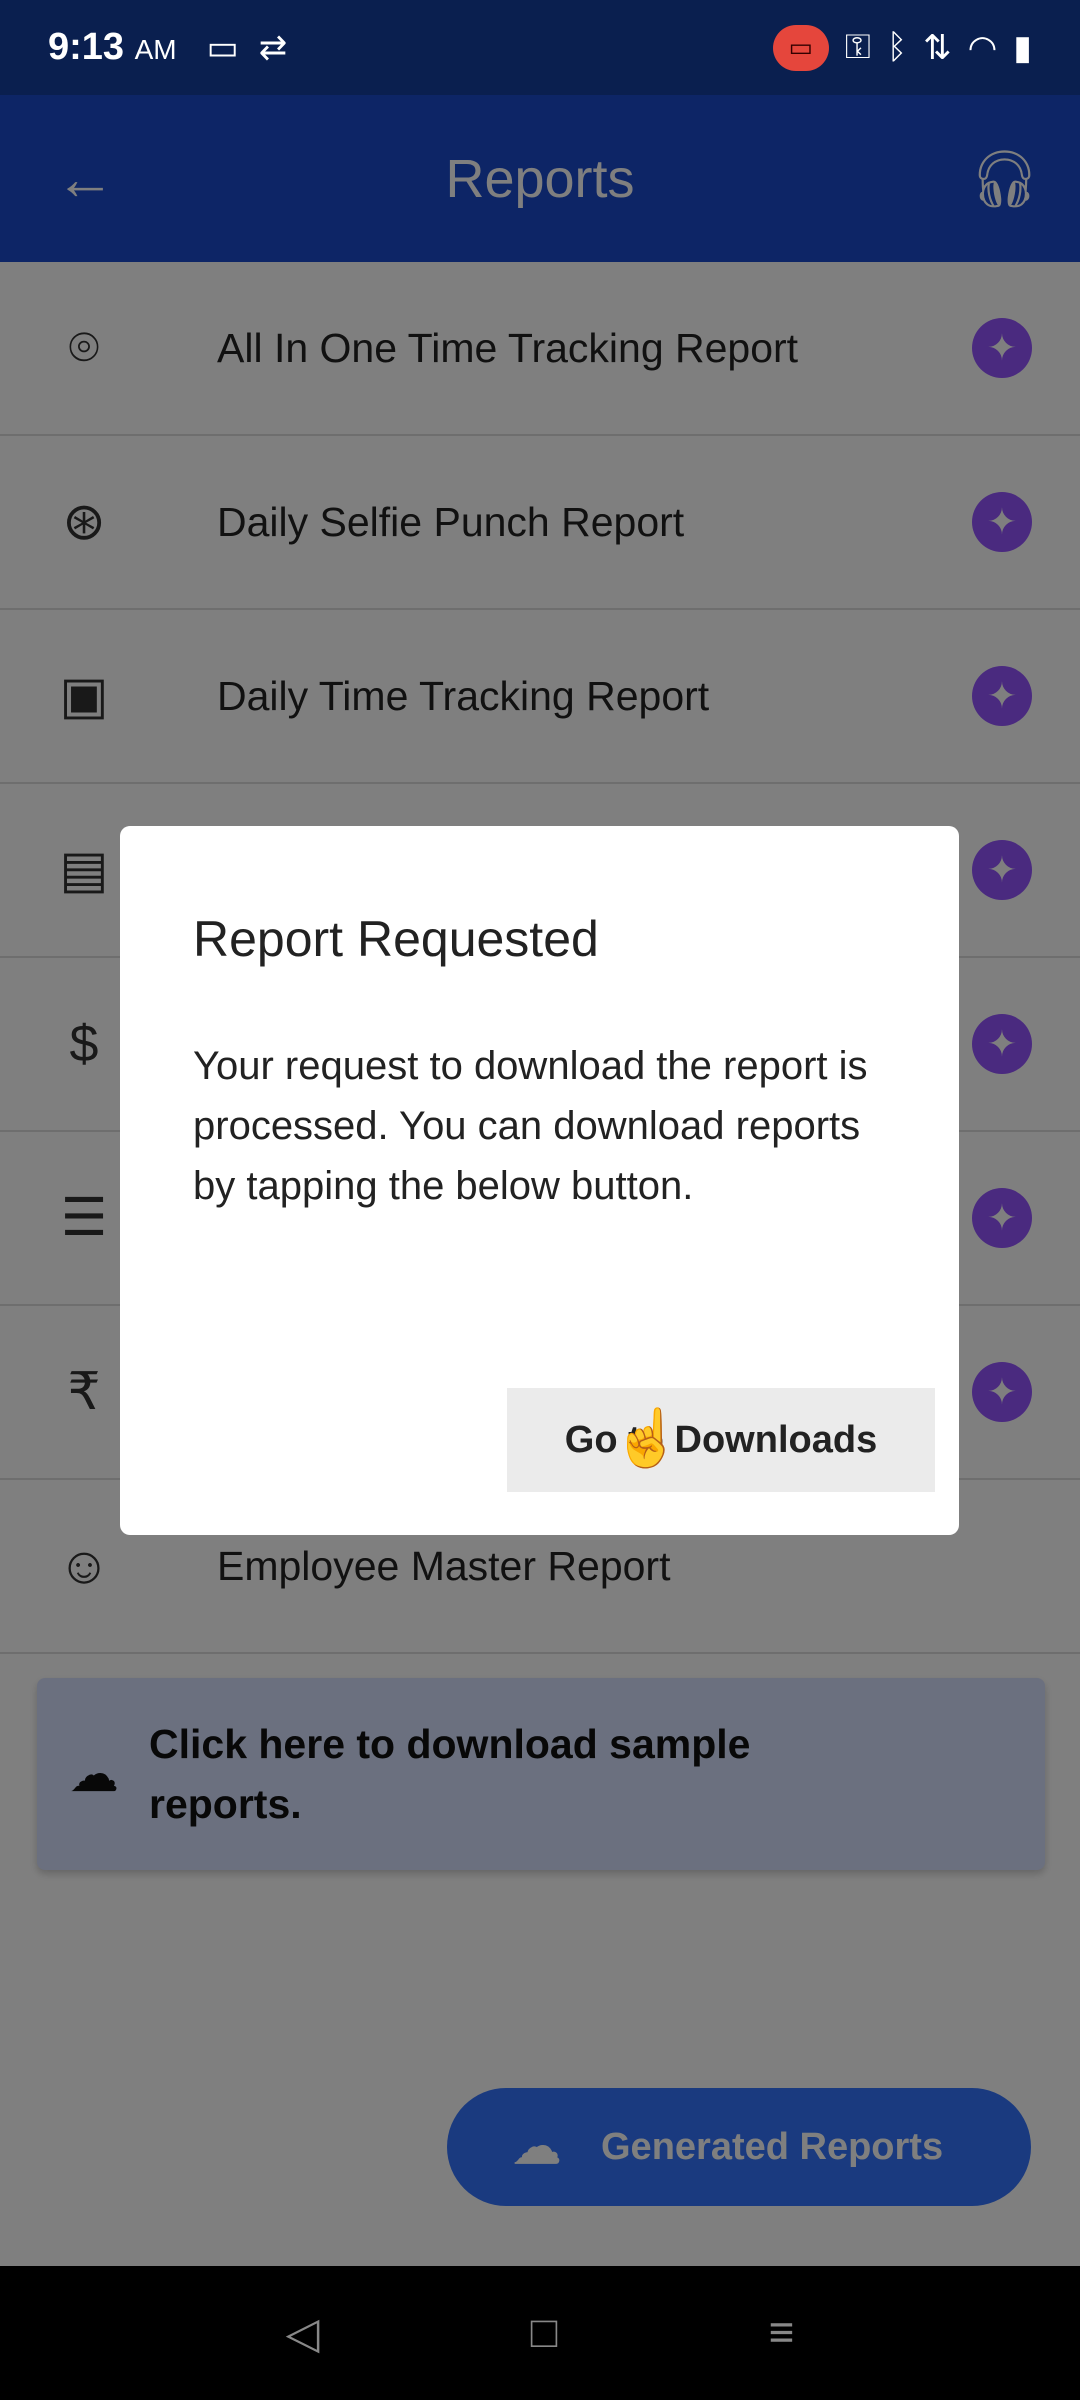 This screenshot has height=2400, width=1080. I want to click on battery-icon: ▮, so click(1022, 47).